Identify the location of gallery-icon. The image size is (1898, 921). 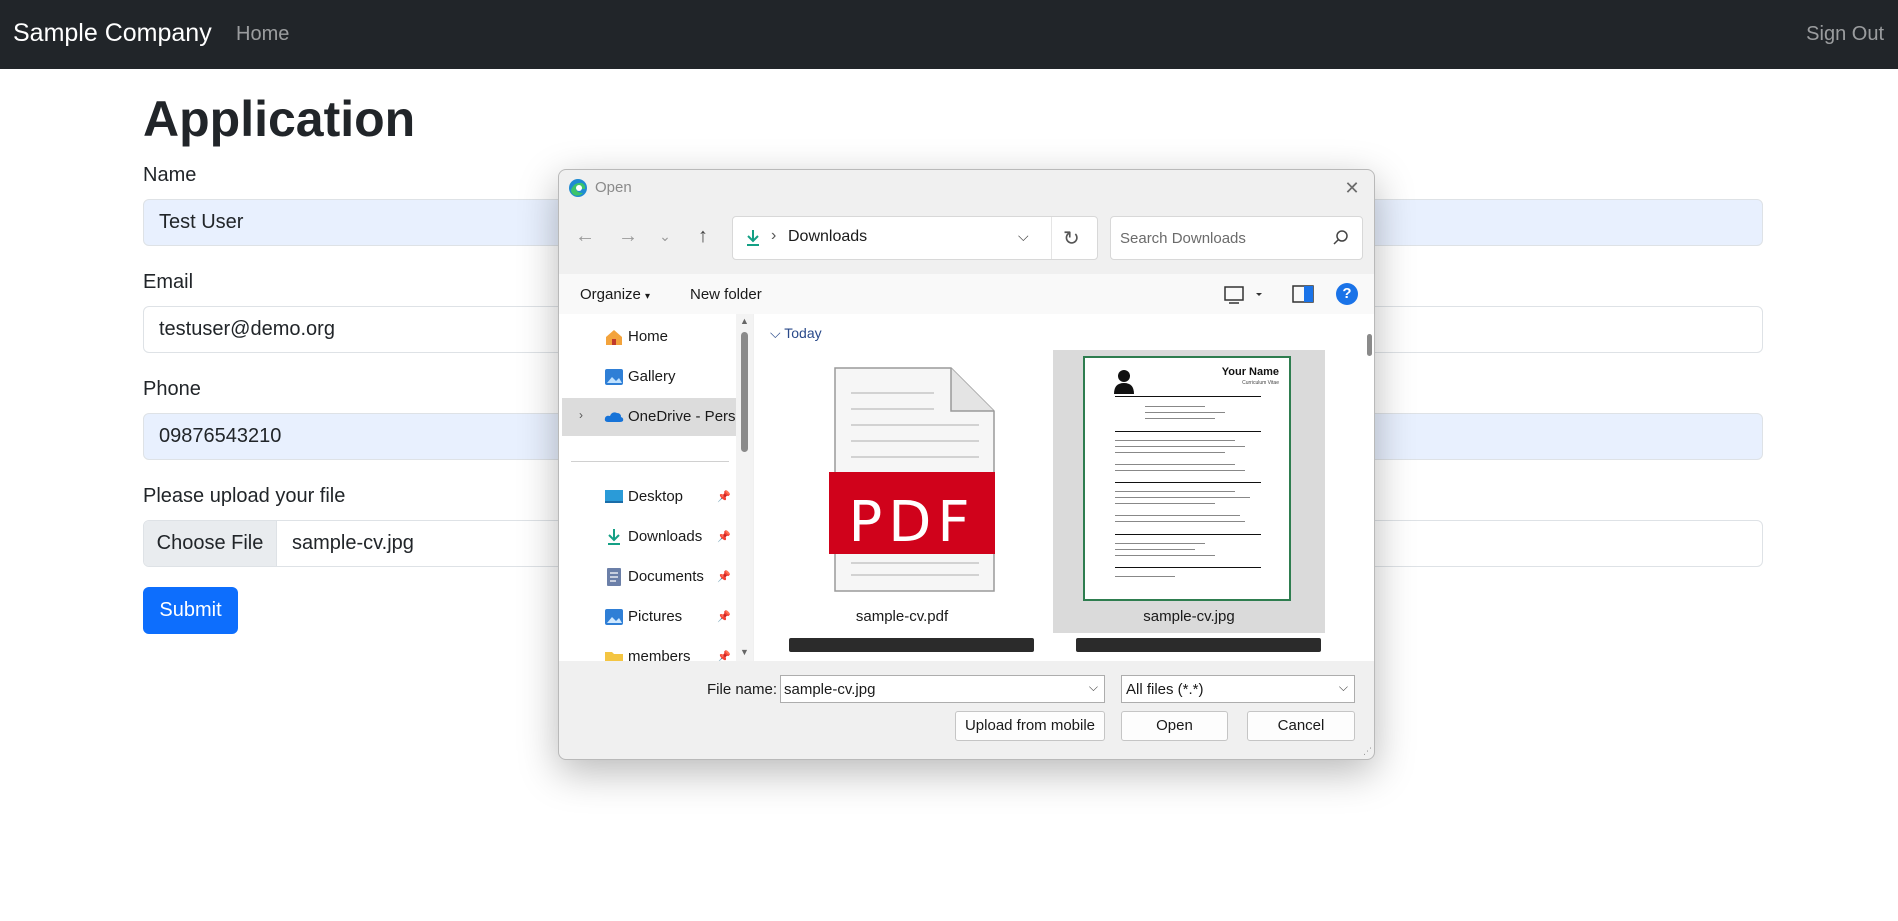
(614, 377).